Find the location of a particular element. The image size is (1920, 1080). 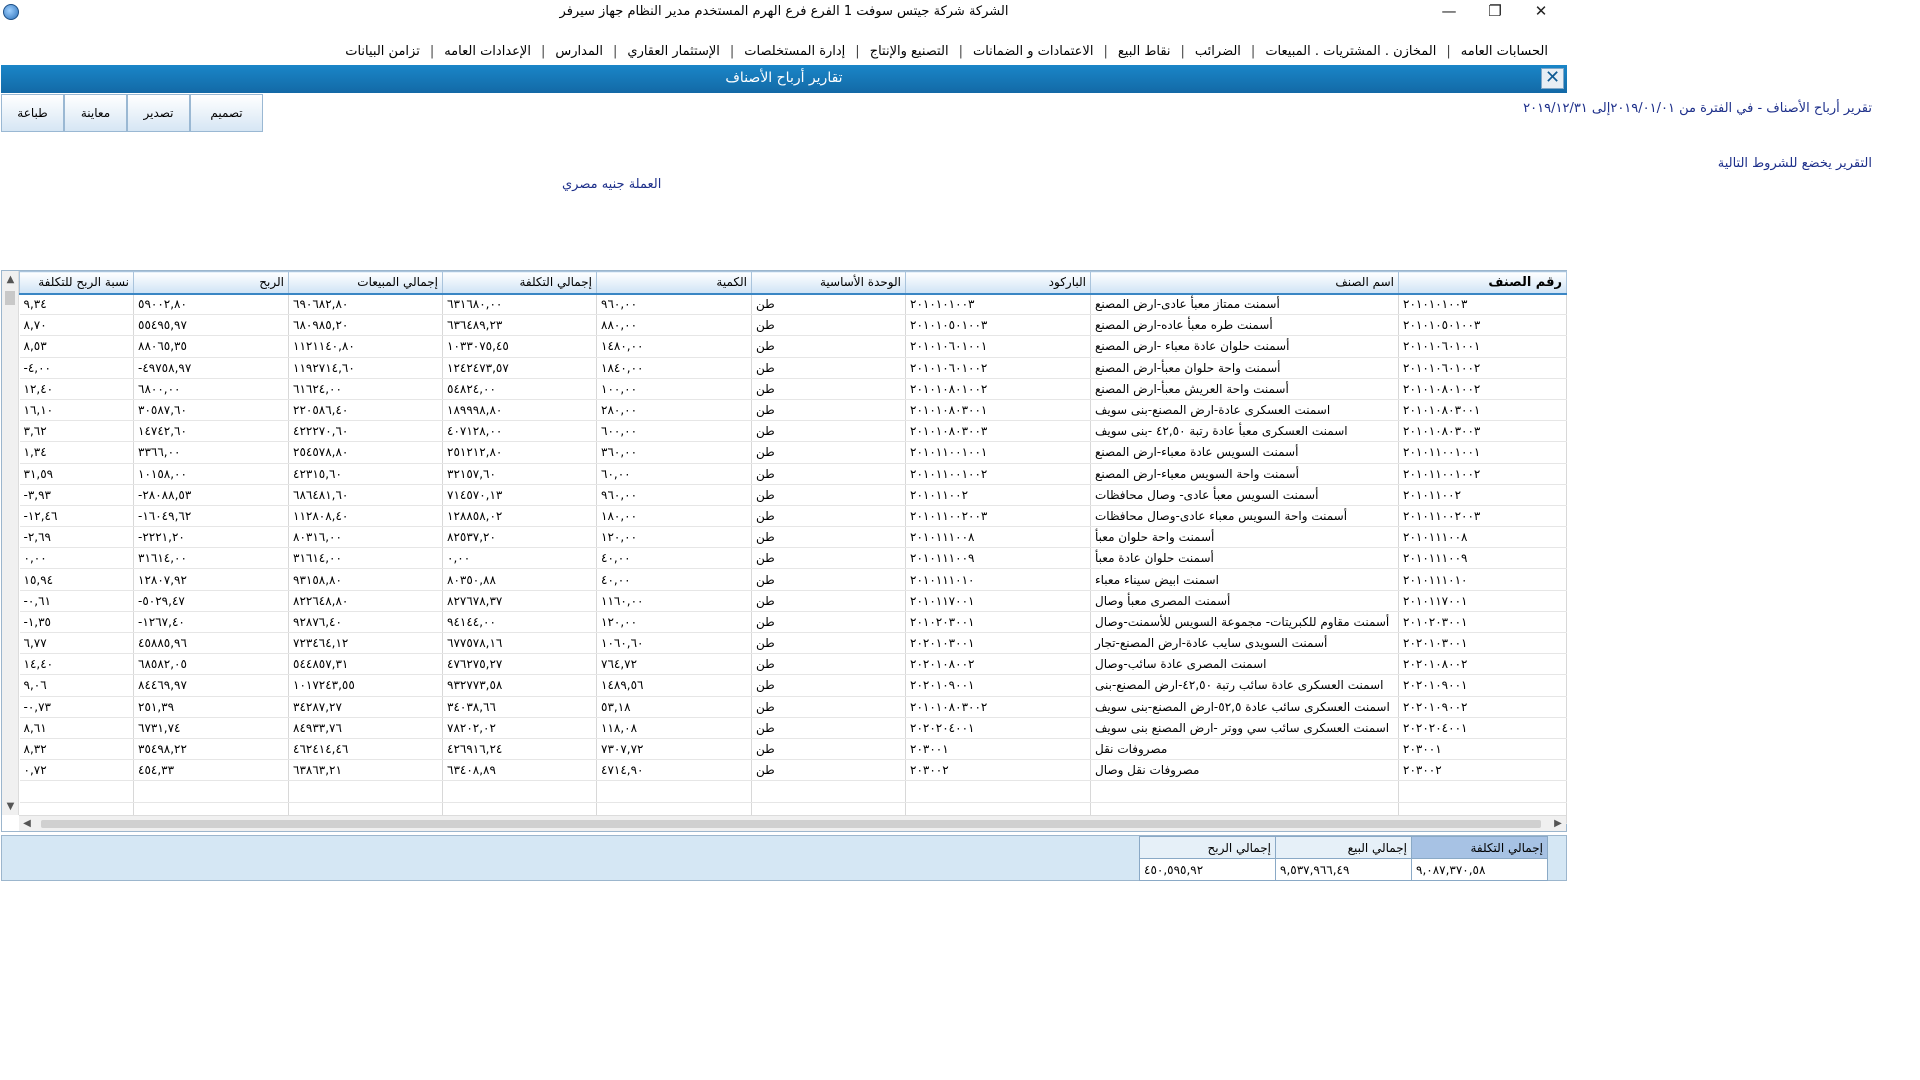

total-cost-label: إجمالي التكلفة is located at coordinates (1479, 847).